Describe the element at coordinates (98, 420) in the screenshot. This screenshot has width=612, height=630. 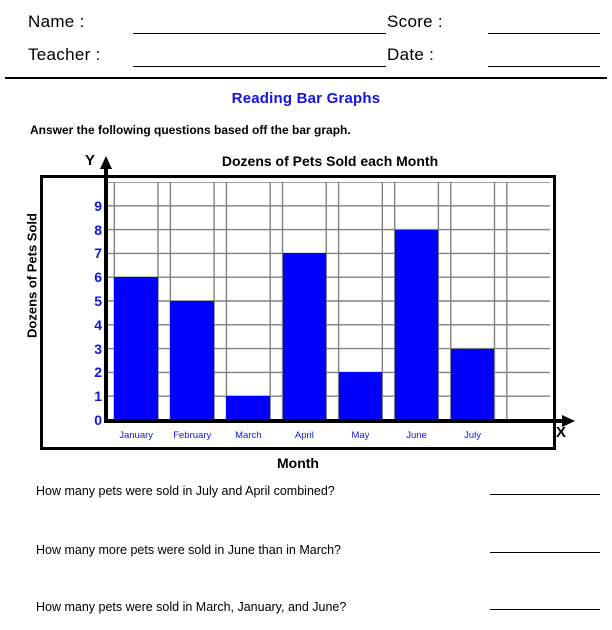
I see `y-tick-0: 0` at that location.